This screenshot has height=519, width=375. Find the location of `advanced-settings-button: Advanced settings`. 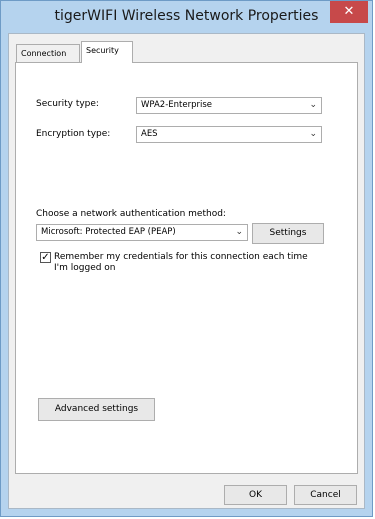

advanced-settings-button: Advanced settings is located at coordinates (96, 409).